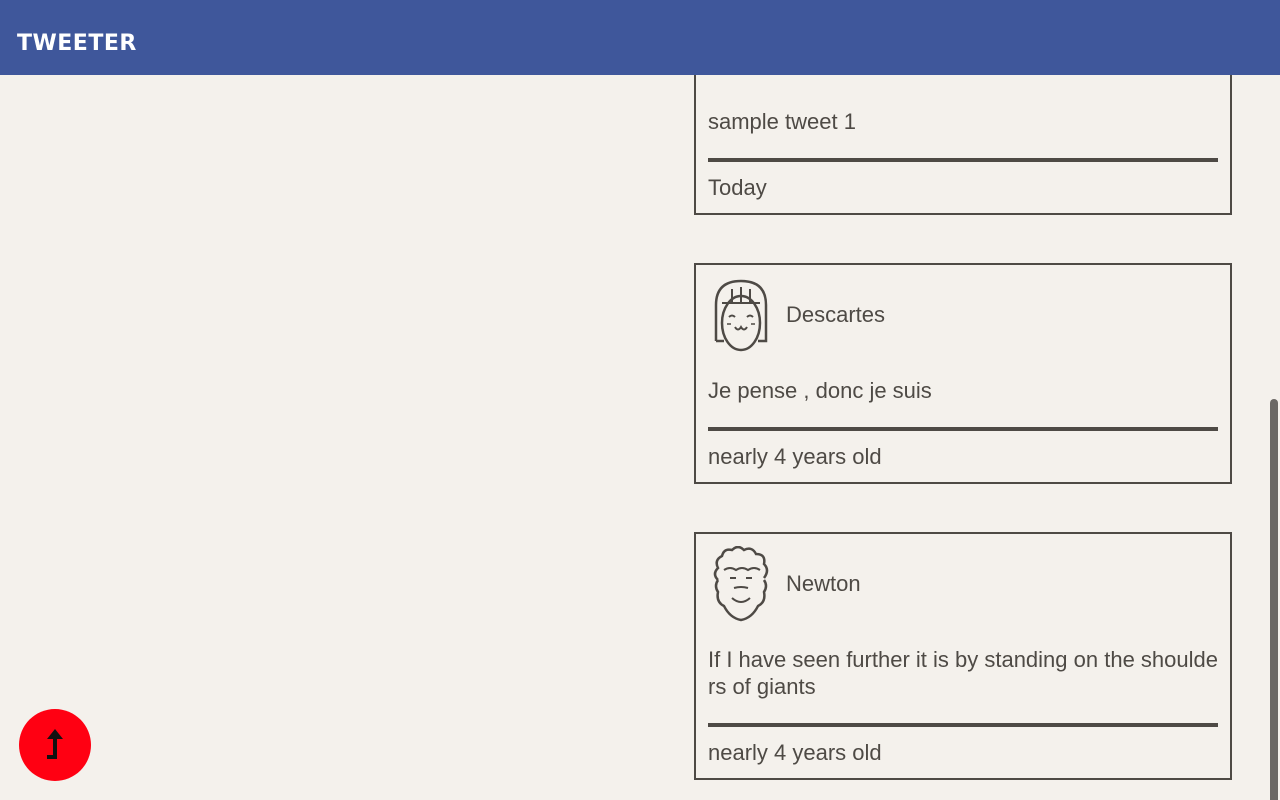 Image resolution: width=1280 pixels, height=800 pixels. I want to click on curly-hair-avatar-icon, so click(741, 584).